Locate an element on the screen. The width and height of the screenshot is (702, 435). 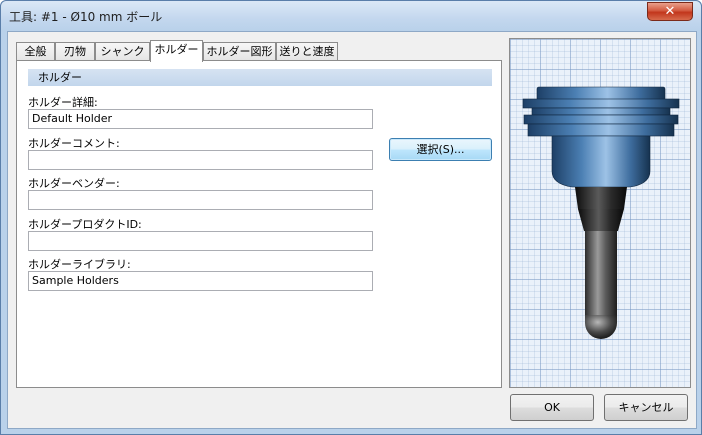
holder-vendor-field is located at coordinates (200, 200).